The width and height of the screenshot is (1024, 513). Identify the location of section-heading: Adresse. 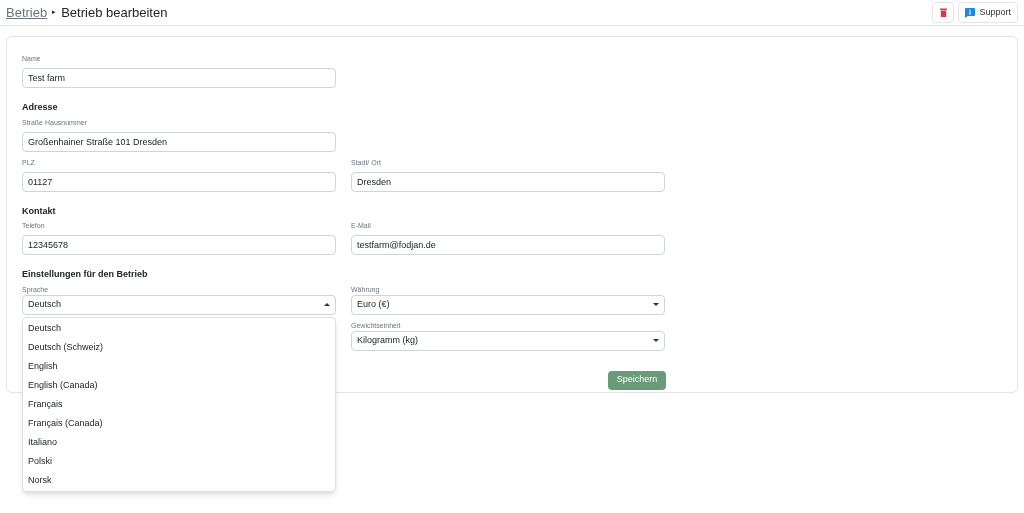
(40, 107).